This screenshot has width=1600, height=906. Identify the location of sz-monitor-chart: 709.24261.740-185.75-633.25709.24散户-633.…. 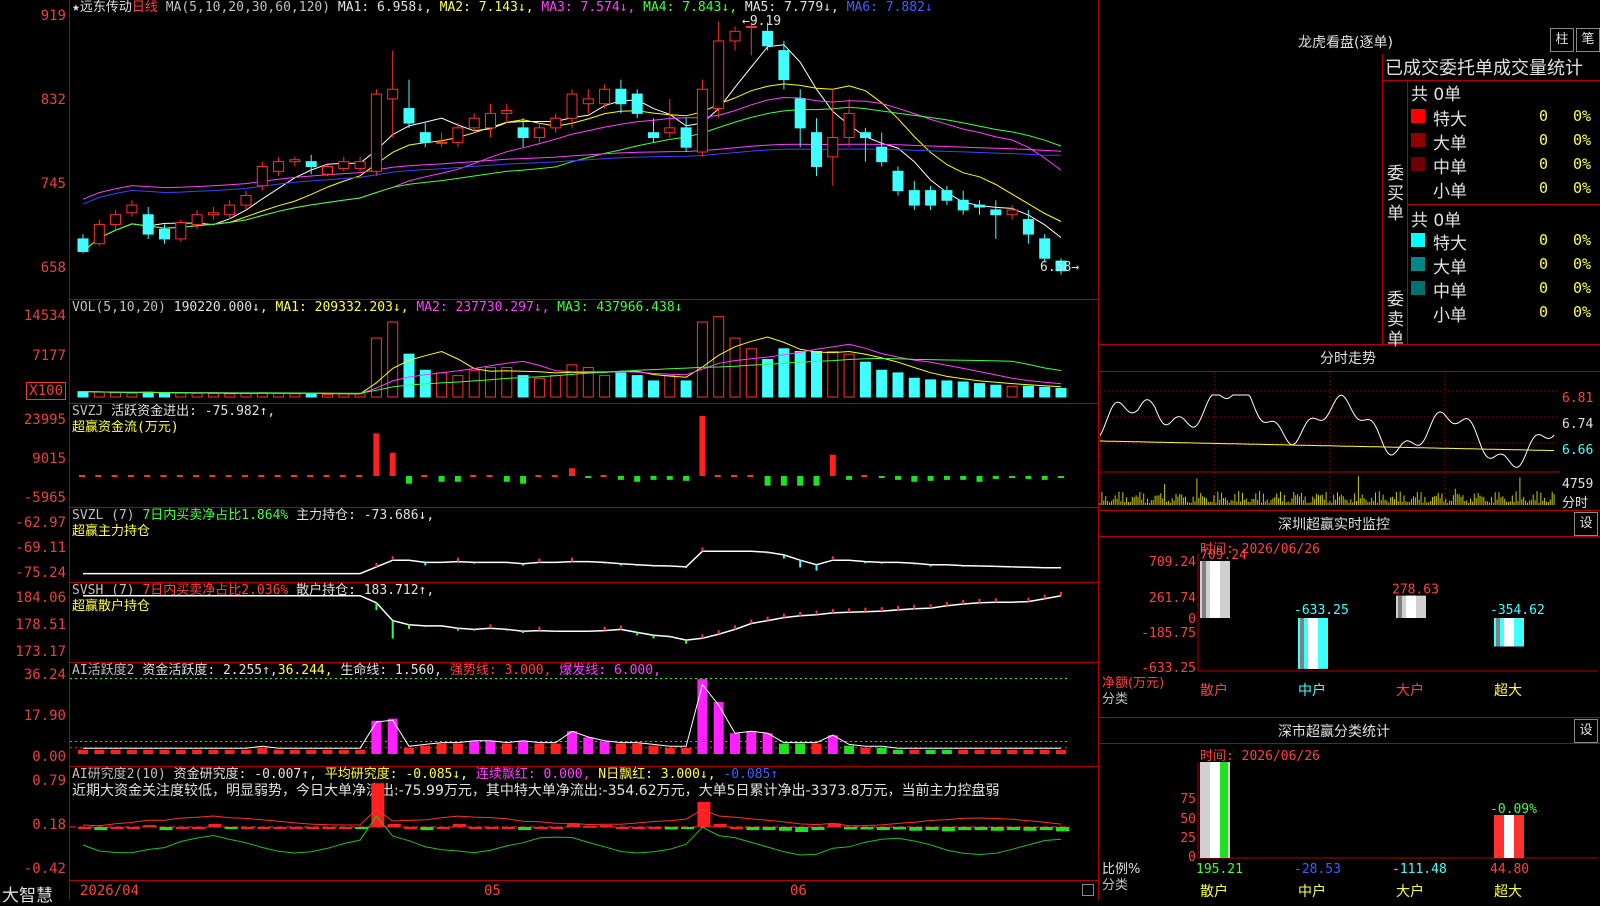
(1350, 614).